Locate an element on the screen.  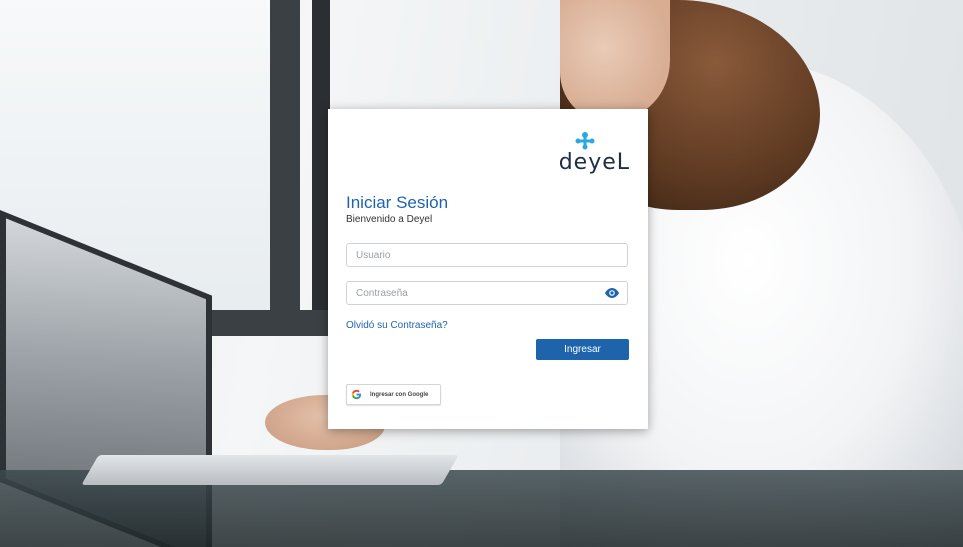
laptop-keyboard is located at coordinates (270, 470).